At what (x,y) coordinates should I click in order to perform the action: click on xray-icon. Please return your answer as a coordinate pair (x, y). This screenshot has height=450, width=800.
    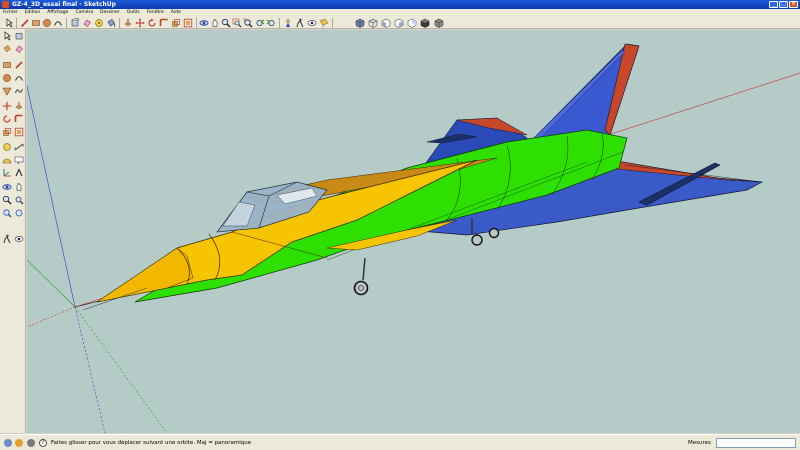
    Looking at the image, I should click on (439, 23).